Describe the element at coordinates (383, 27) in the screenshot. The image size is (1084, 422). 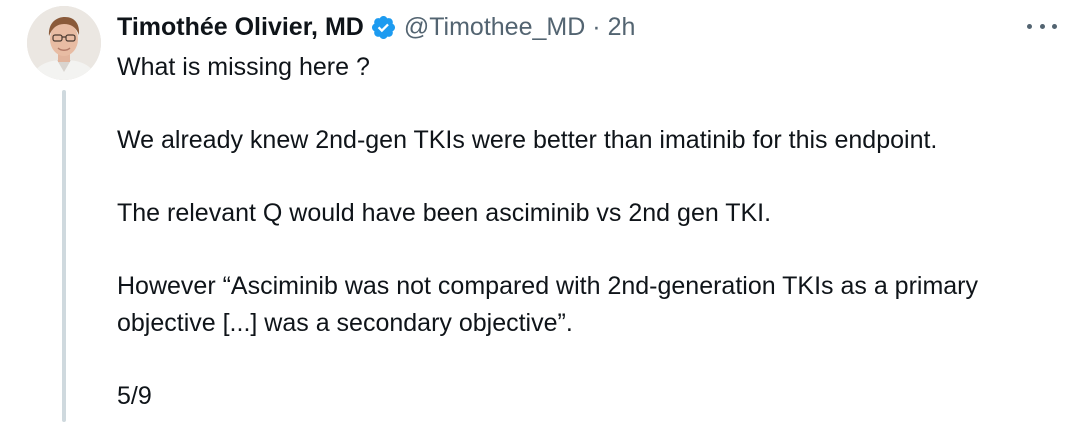
I see `verified-badge-icon` at that location.